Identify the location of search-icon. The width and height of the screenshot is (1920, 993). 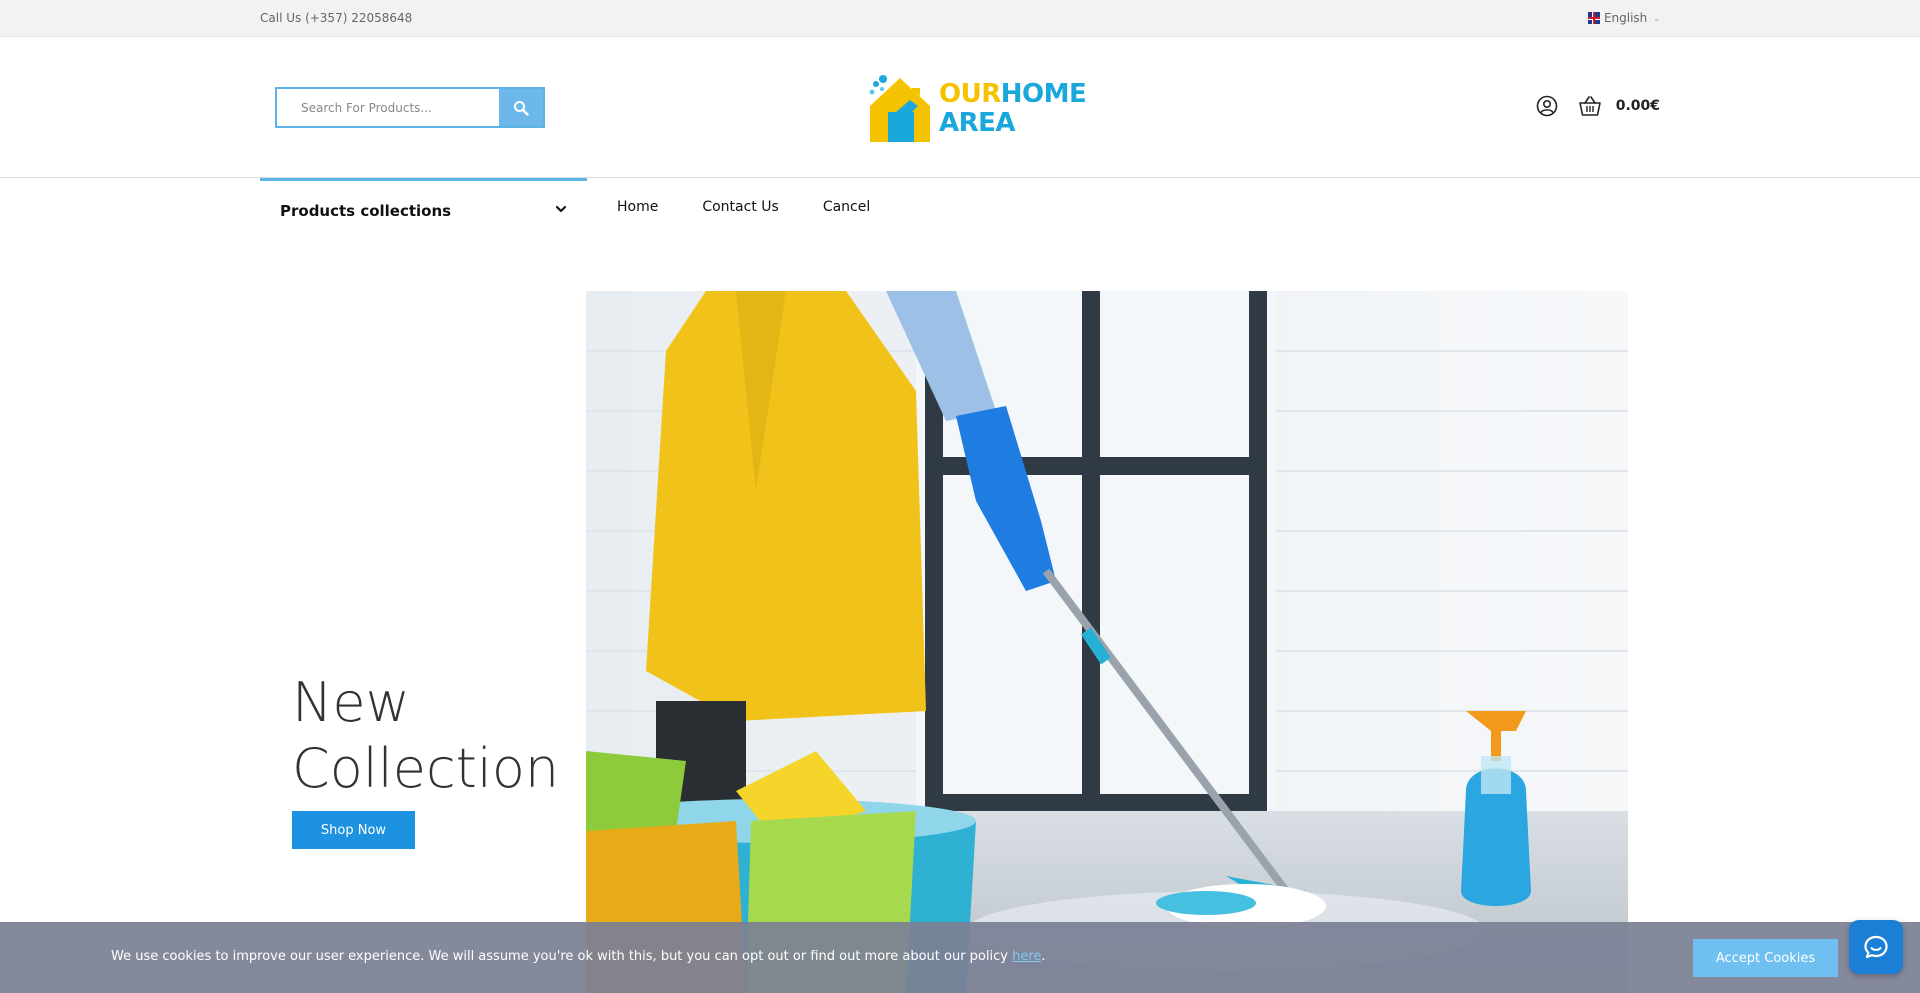
(521, 108).